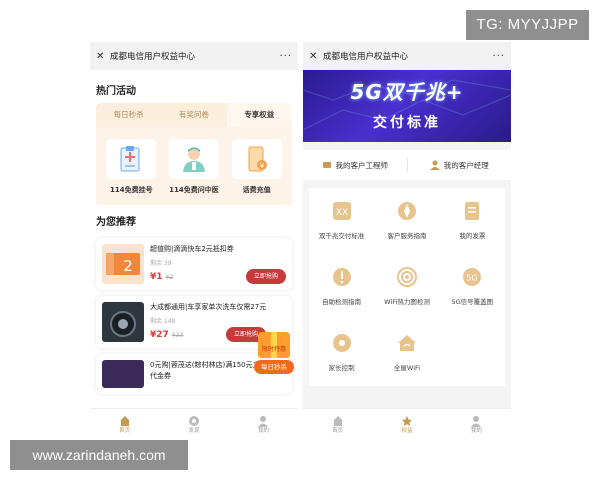  Describe the element at coordinates (163, 321) in the screenshot. I see `product-stock: 剩余 148` at that location.